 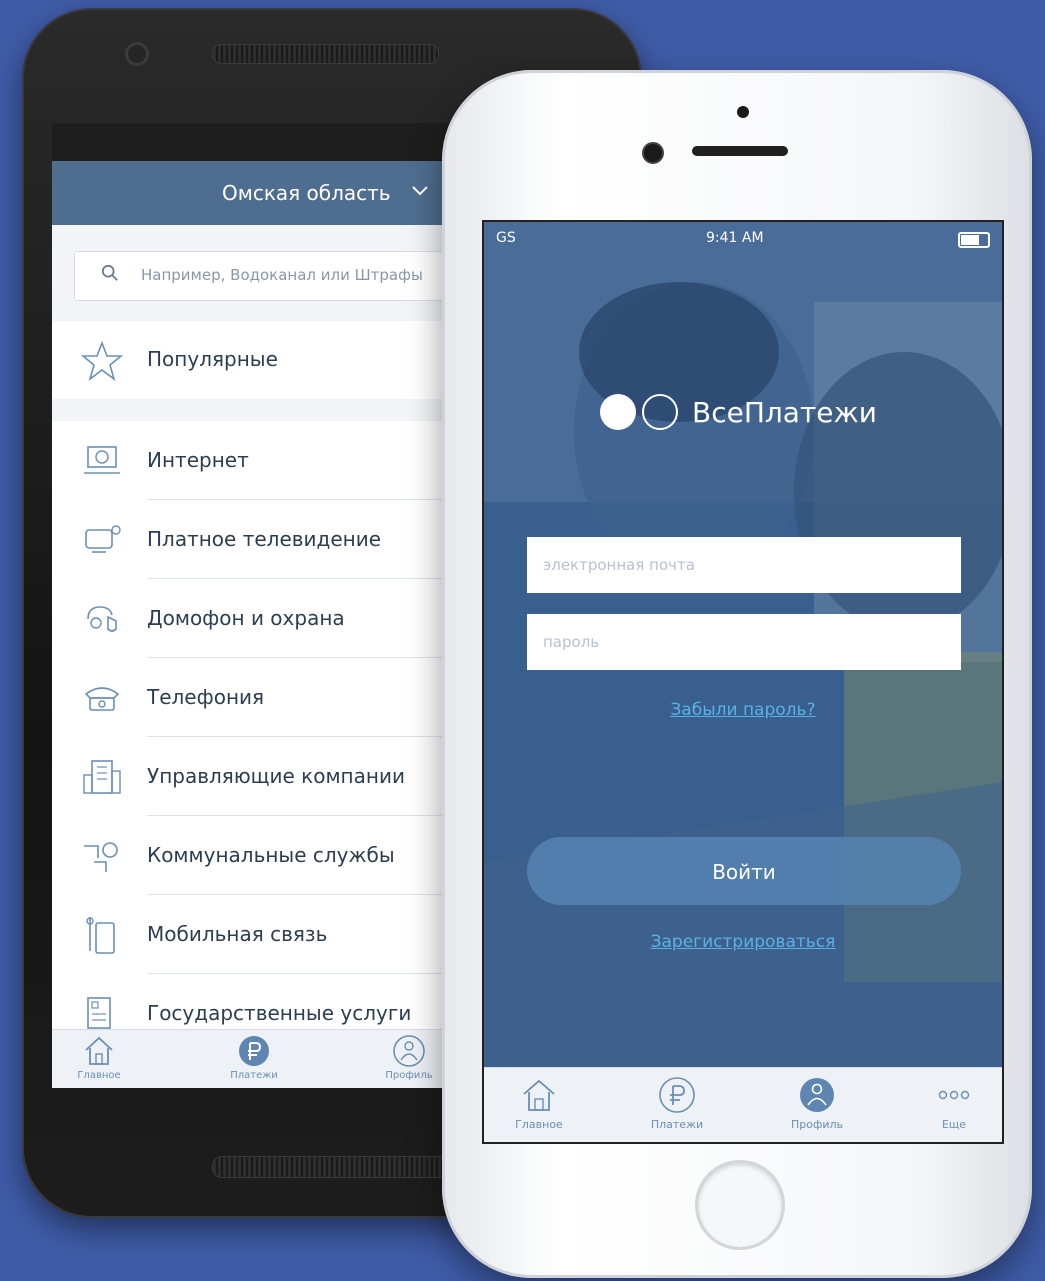 I want to click on forgot-password-link: Забыли пароль?, so click(x=743, y=710).